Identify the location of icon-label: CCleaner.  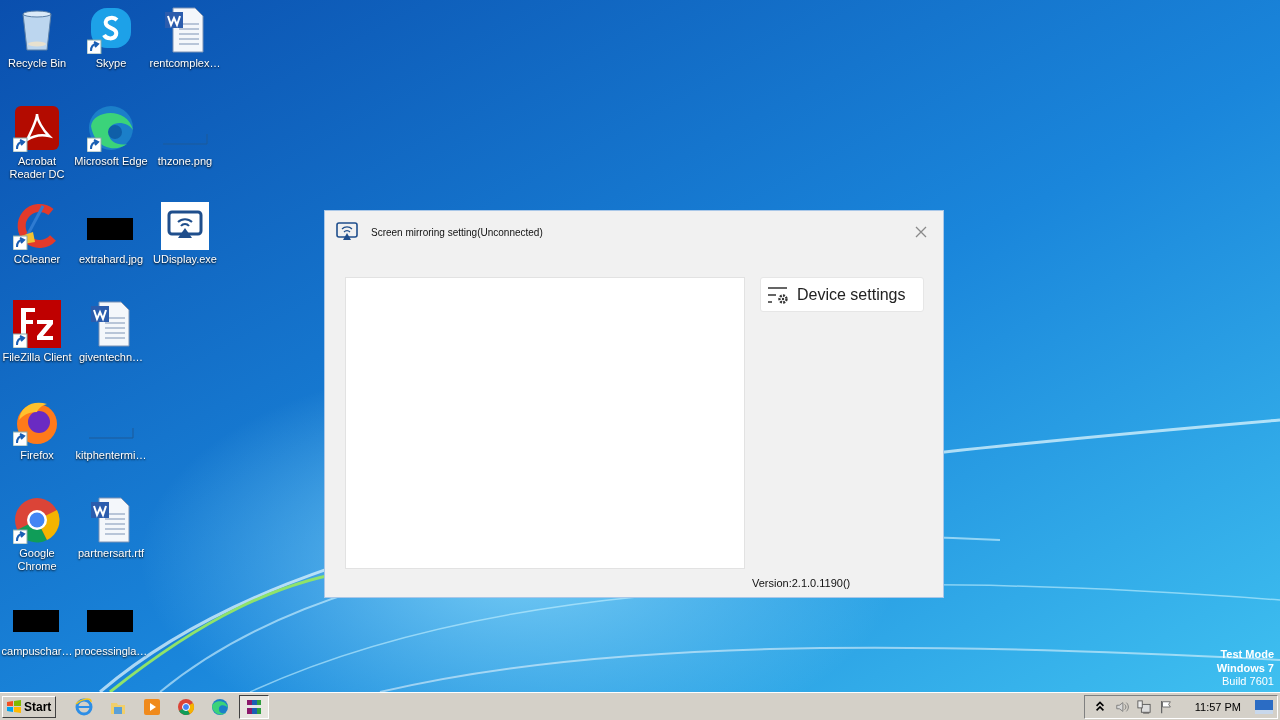
(37, 259).